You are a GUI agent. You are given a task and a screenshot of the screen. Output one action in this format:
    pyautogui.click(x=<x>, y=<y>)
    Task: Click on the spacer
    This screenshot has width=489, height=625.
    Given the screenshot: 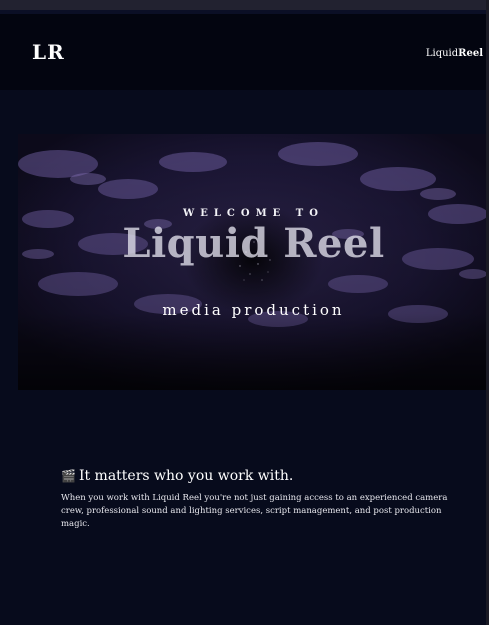 What is the action you would take?
    pyautogui.click(x=244, y=112)
    